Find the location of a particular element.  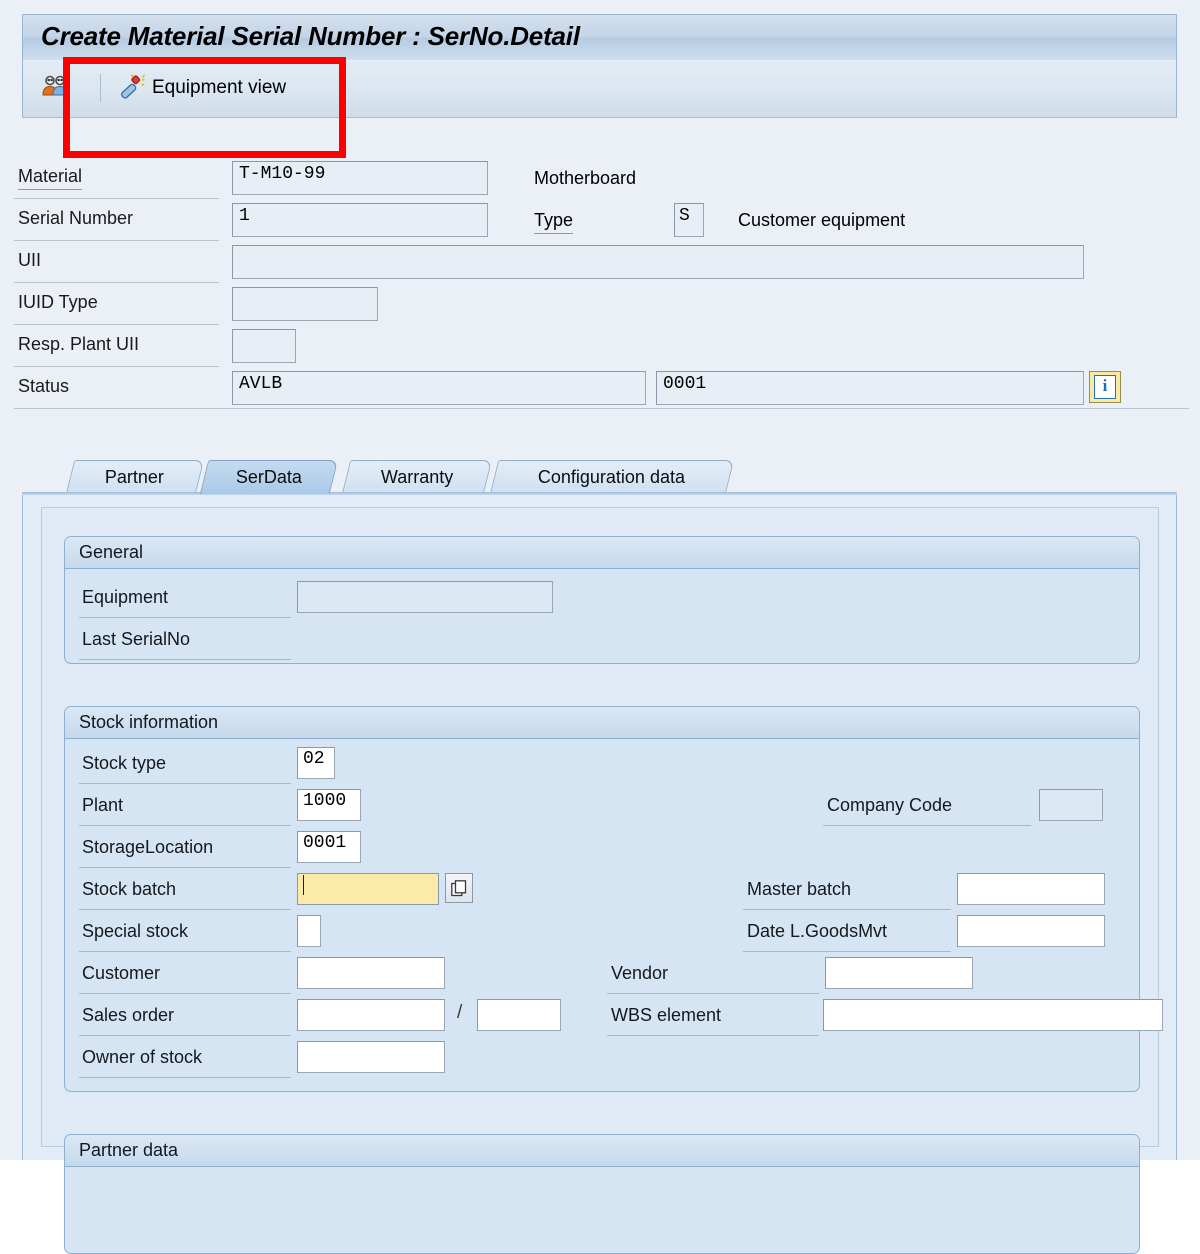

stock-information-group-title: Stock information is located at coordinates (602, 723).